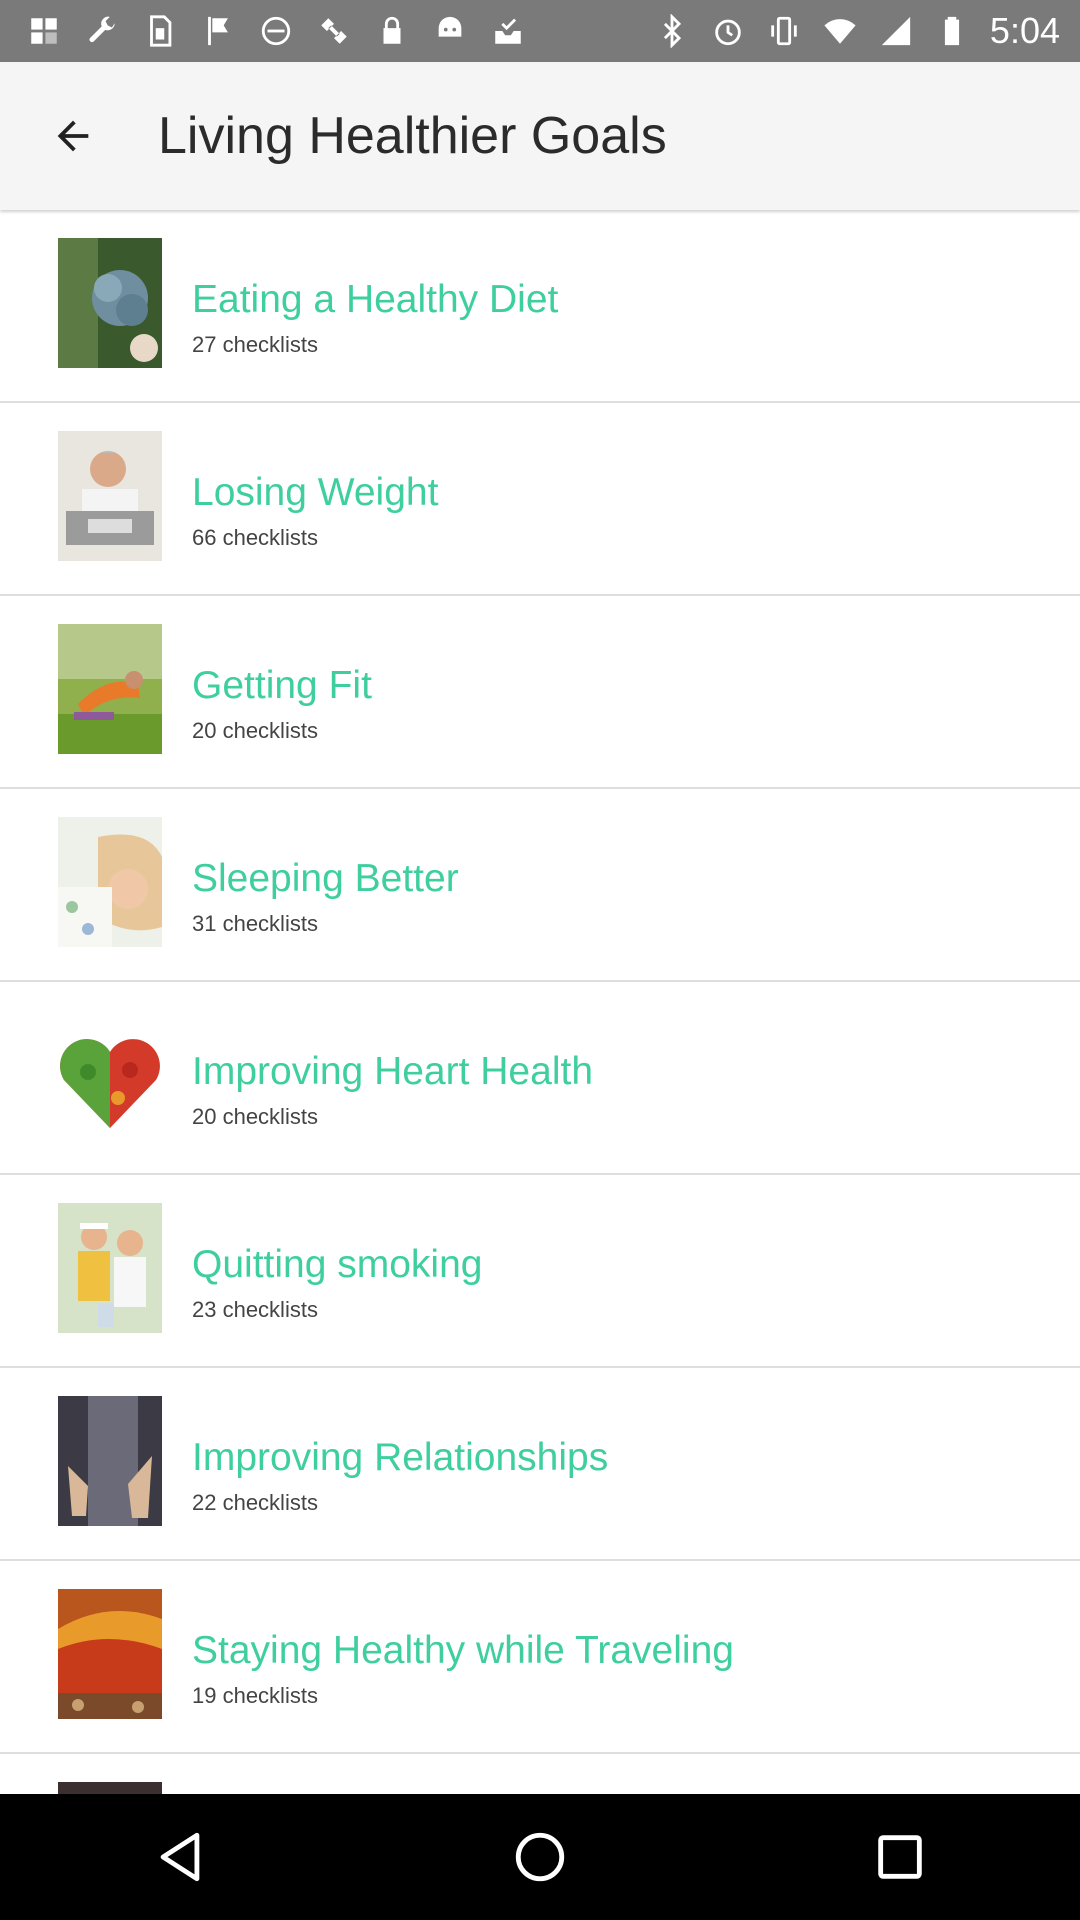 This screenshot has height=1920, width=1080. What do you see at coordinates (540, 1774) in the screenshot?
I see `list-item-partial` at bounding box center [540, 1774].